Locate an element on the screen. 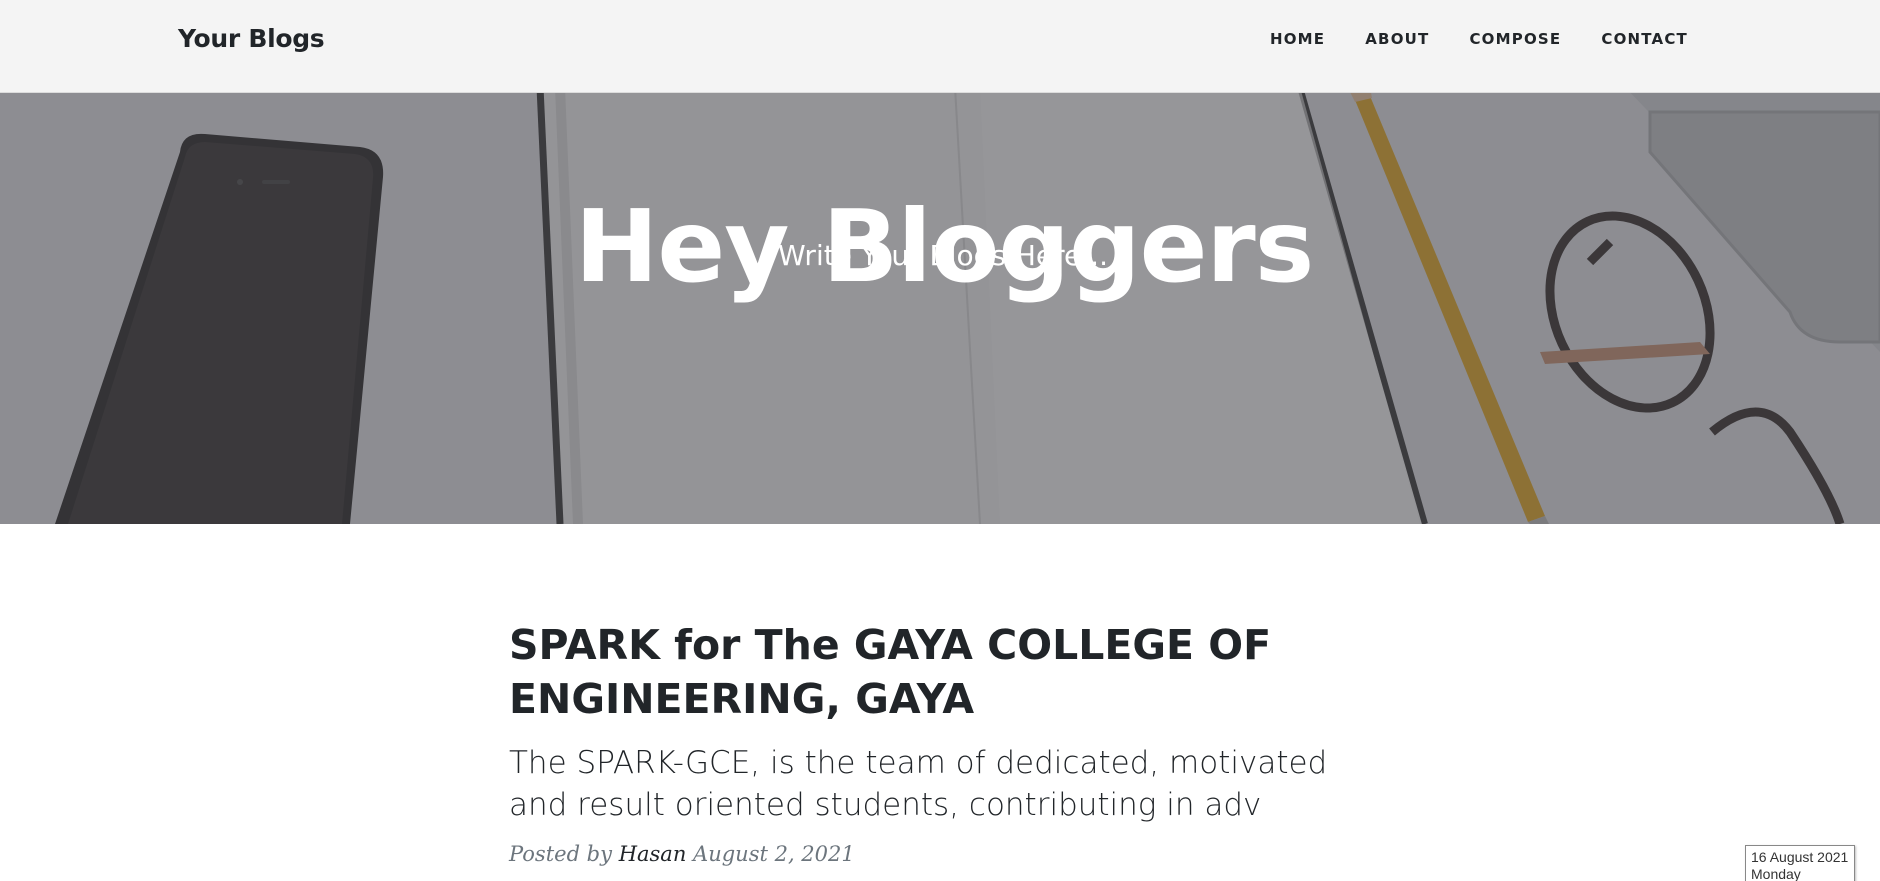 Image resolution: width=1880 pixels, height=881 pixels. nav-link-about: ABOUT is located at coordinates (1397, 39).